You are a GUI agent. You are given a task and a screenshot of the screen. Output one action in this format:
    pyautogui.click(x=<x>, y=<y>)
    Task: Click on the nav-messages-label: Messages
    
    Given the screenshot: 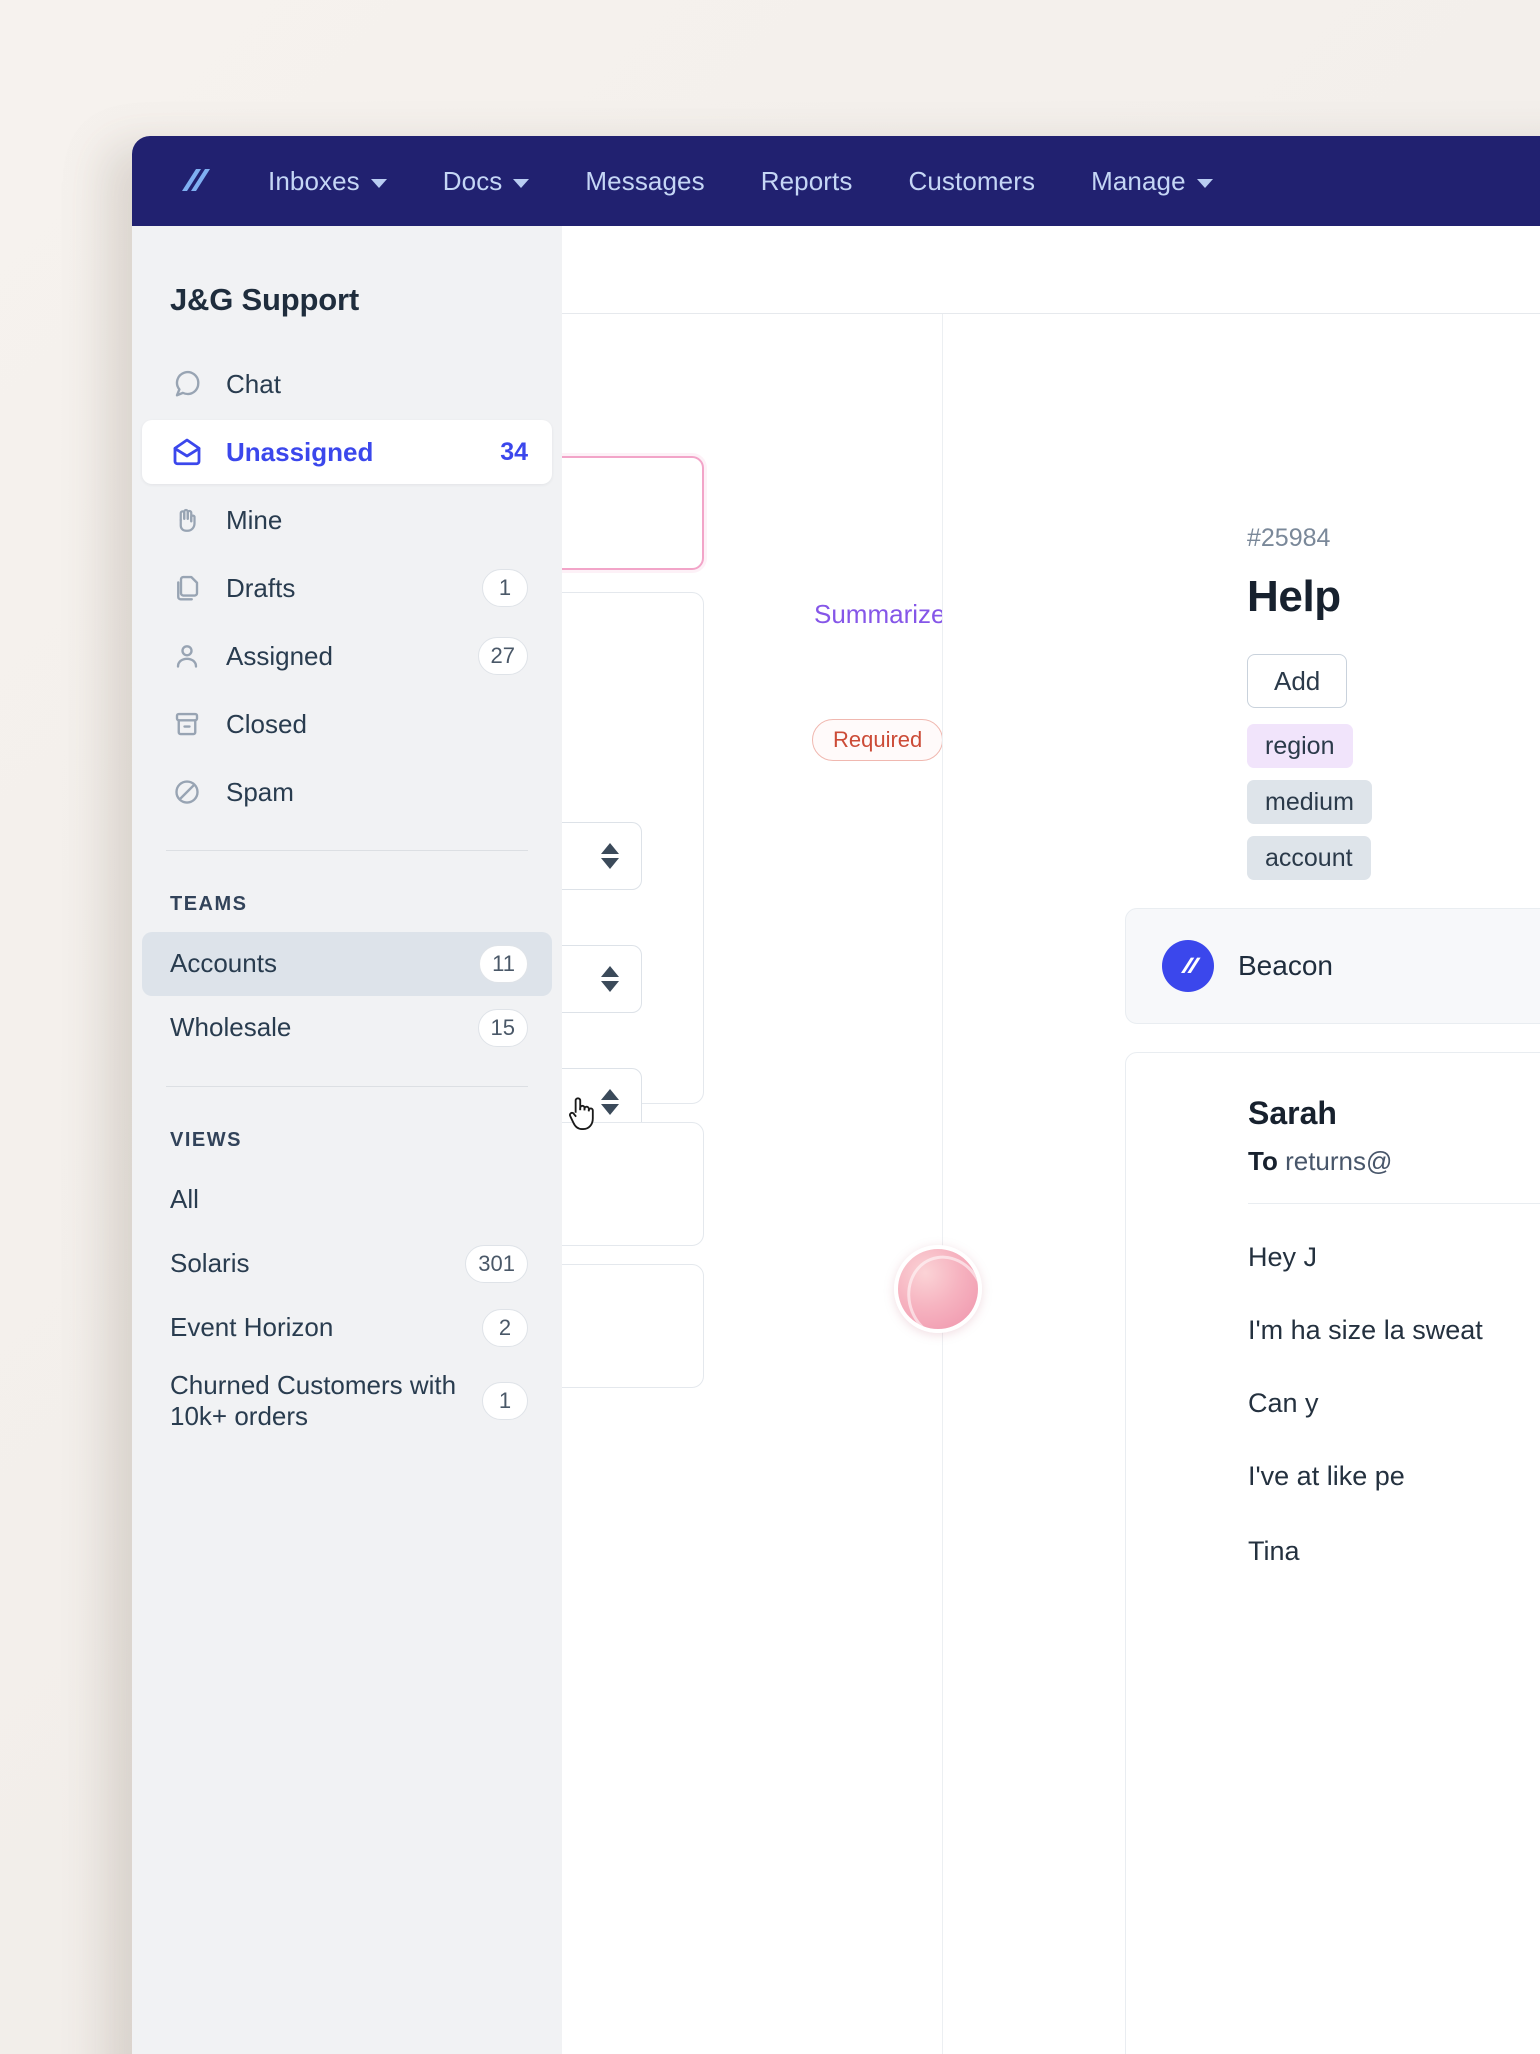 What is the action you would take?
    pyautogui.click(x=645, y=180)
    